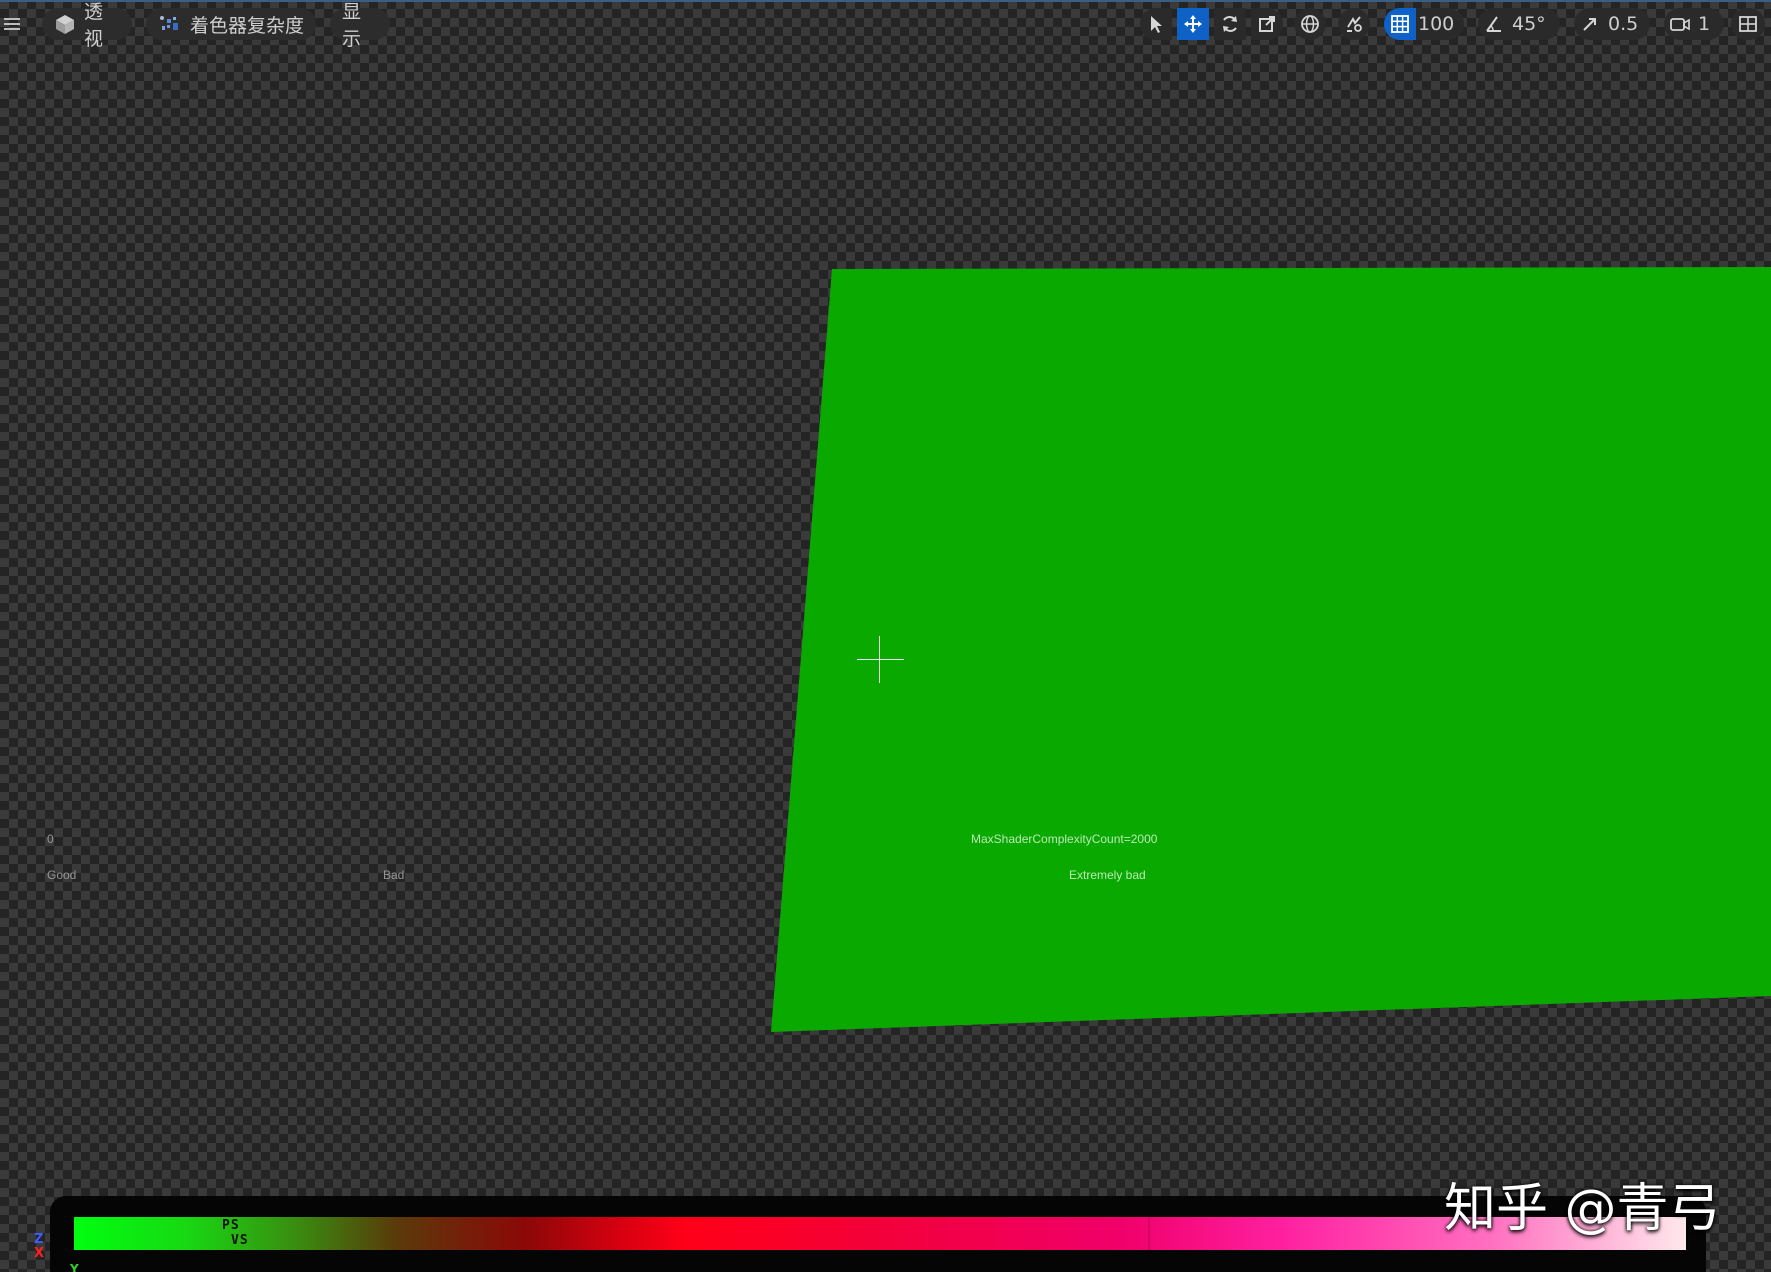 This screenshot has width=1771, height=1272. I want to click on scale-icon, so click(1267, 24).